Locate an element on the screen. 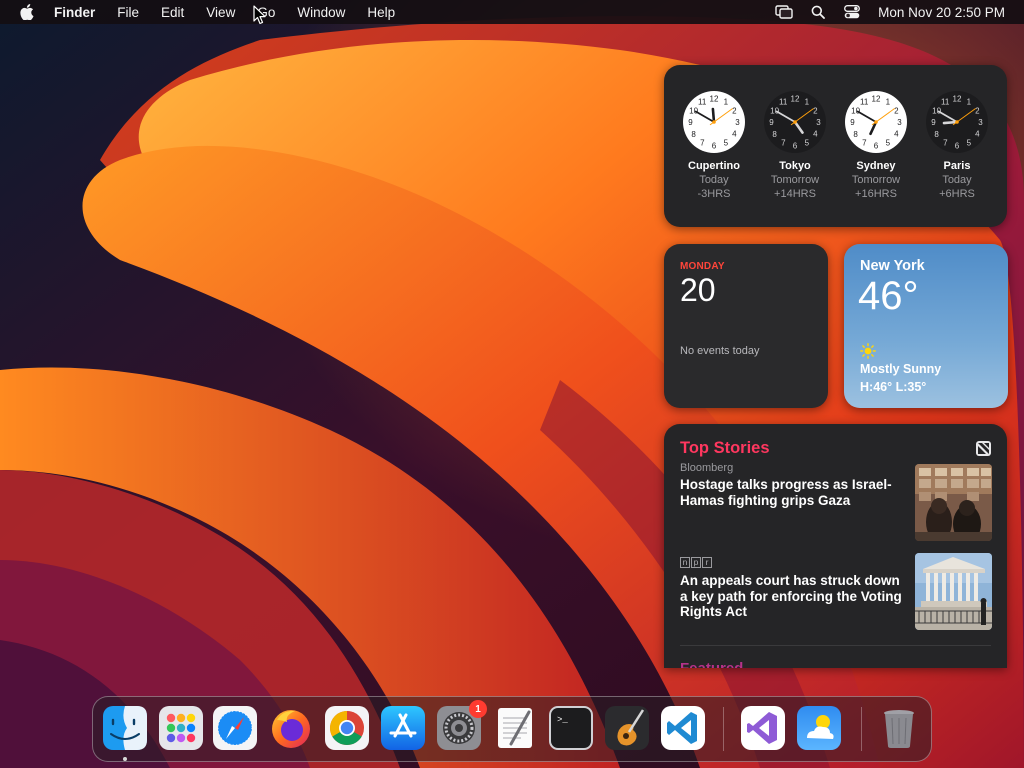 This screenshot has width=1024, height=768. safari-icon is located at coordinates (235, 728).